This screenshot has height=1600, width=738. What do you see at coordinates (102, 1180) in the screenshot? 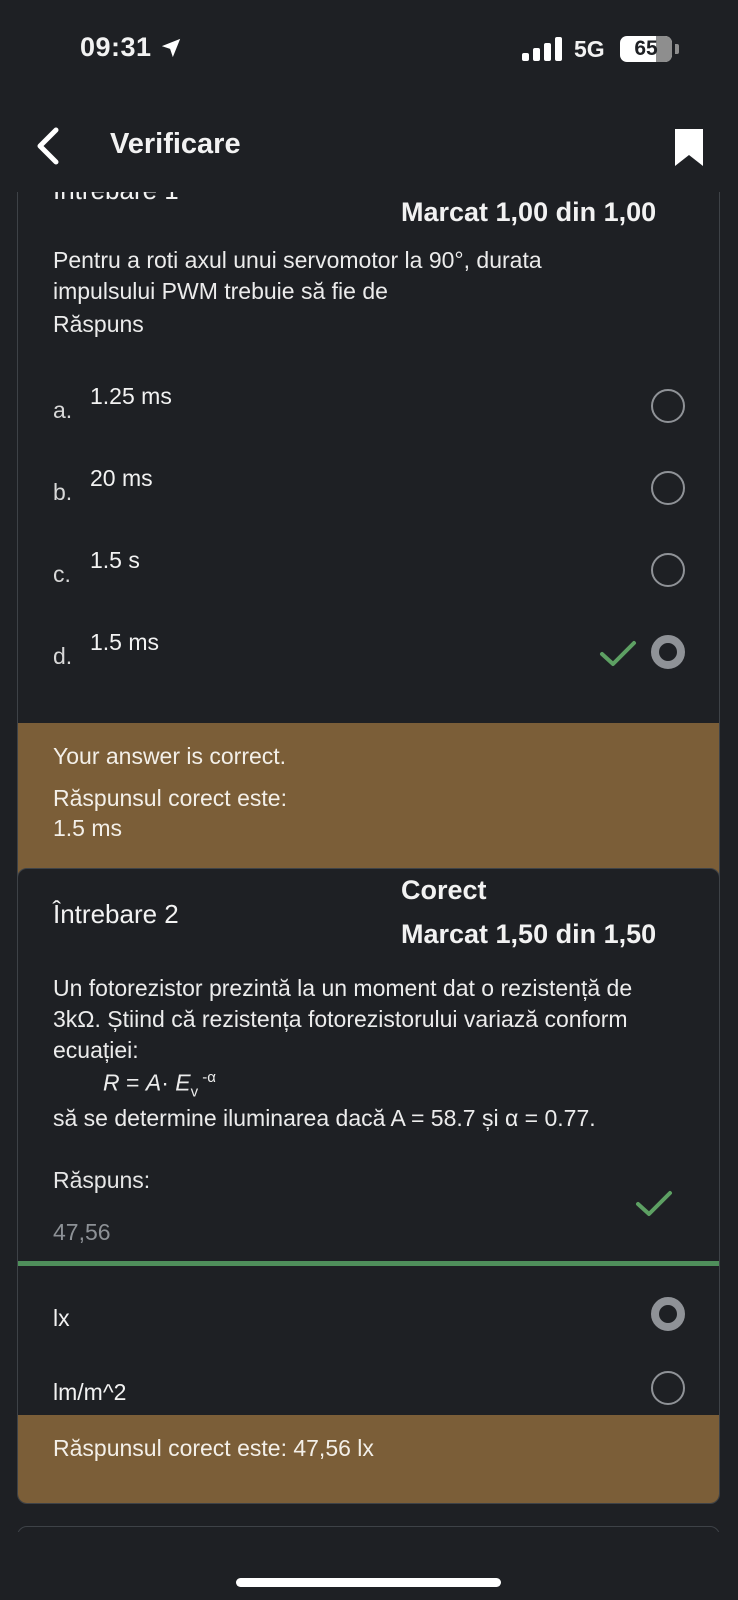
I see `answer-label: Răspuns:` at bounding box center [102, 1180].